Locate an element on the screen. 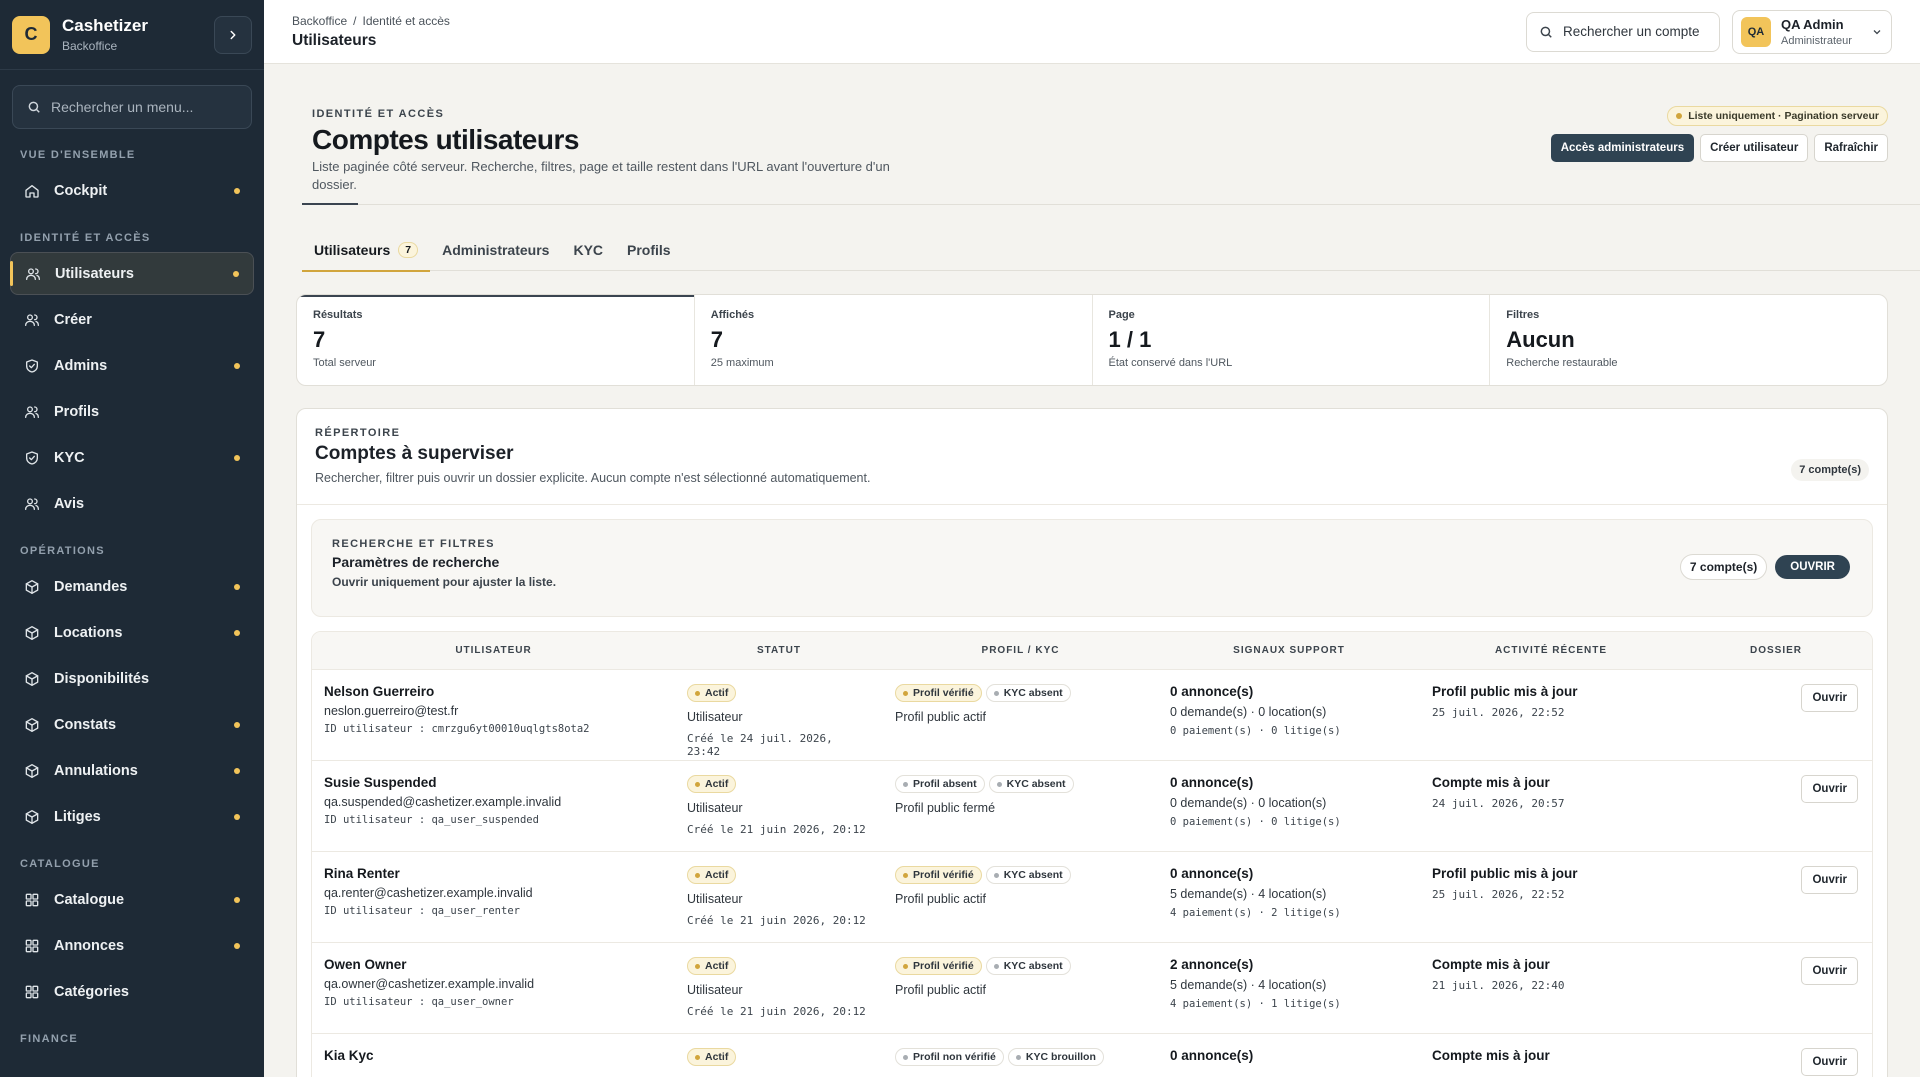 Image resolution: width=1920 pixels, height=1077 pixels. sidebar-item-label: Utilisateurs is located at coordinates (94, 273).